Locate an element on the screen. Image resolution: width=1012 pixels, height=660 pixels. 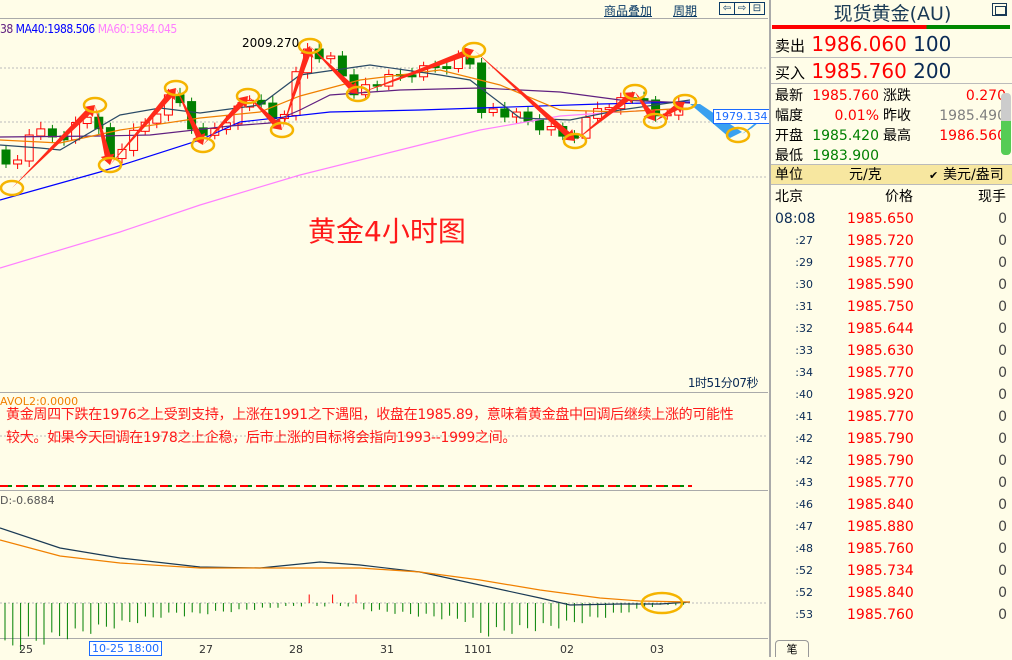
tick-time: :27 is located at coordinates (804, 240).